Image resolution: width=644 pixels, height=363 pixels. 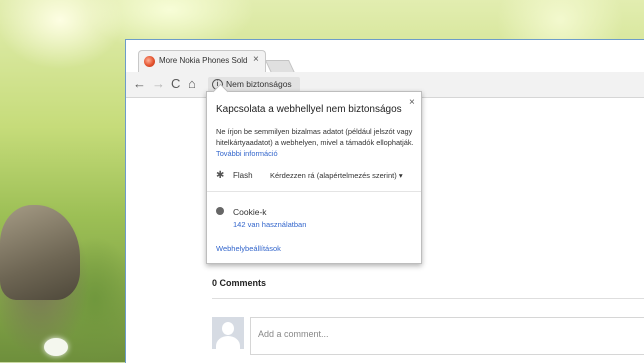 What do you see at coordinates (314, 191) in the screenshot?
I see `popup-divider` at bounding box center [314, 191].